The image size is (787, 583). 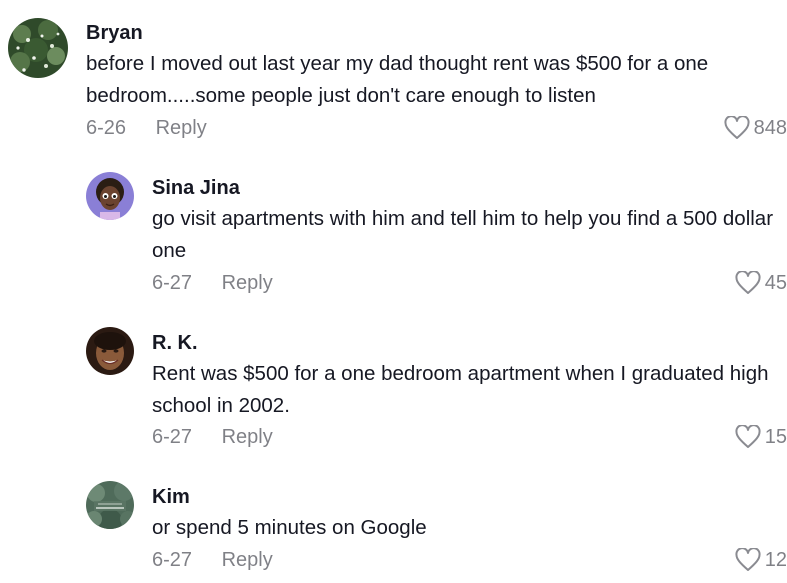 What do you see at coordinates (464, 188) in the screenshot?
I see `comment-username: Sina Jina` at bounding box center [464, 188].